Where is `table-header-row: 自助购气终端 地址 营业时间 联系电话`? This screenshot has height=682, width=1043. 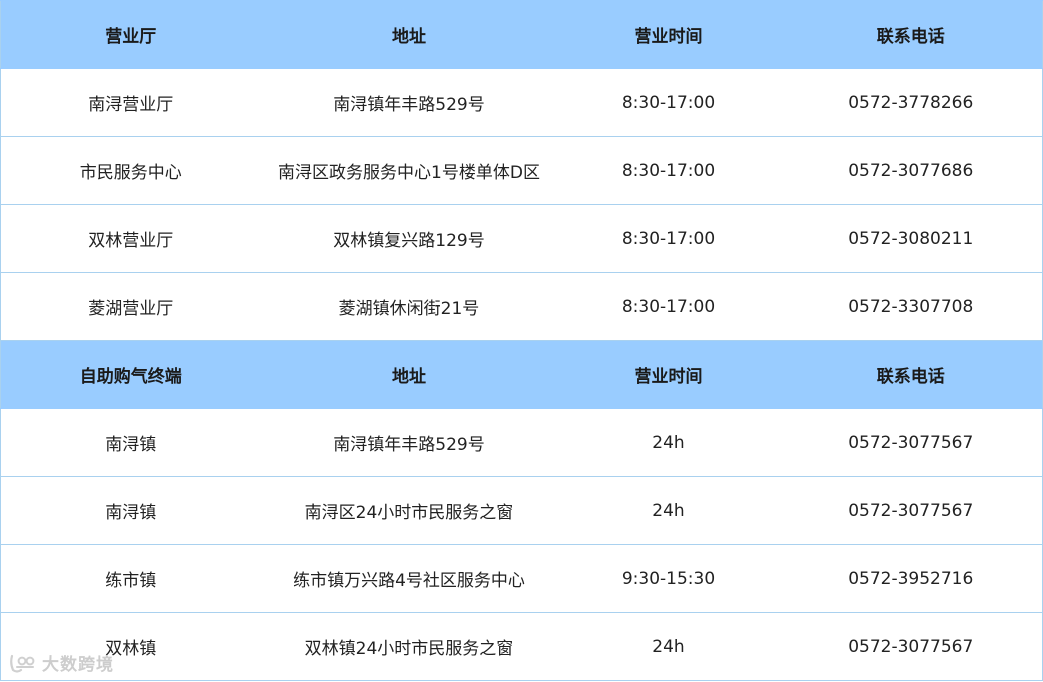 table-header-row: 自助购气终端 地址 营业时间 联系电话 is located at coordinates (521, 374).